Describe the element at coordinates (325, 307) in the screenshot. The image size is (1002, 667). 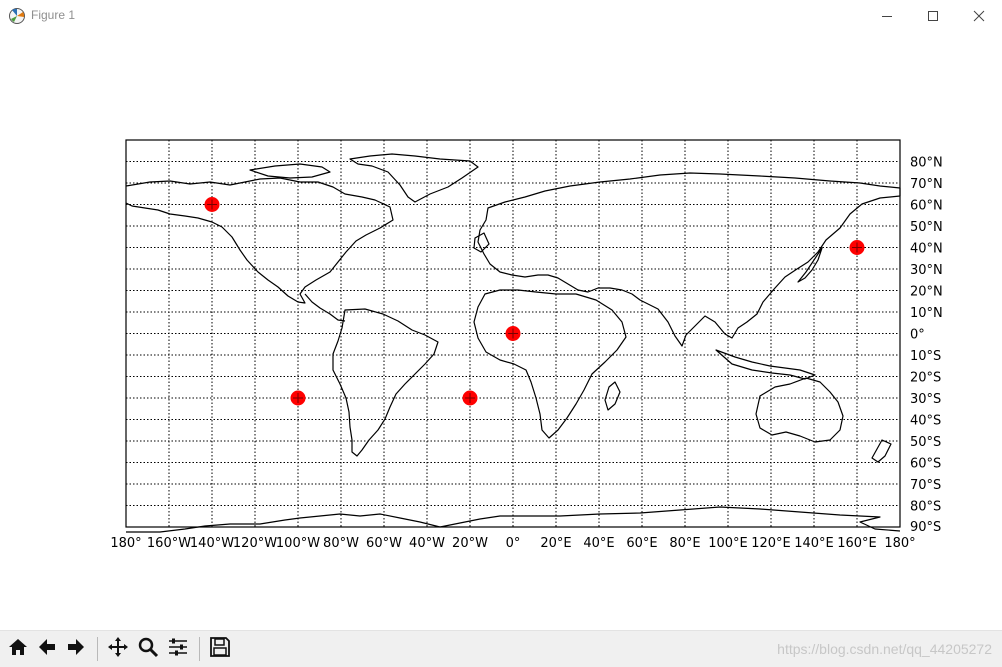
I see `coastline-central-america` at that location.